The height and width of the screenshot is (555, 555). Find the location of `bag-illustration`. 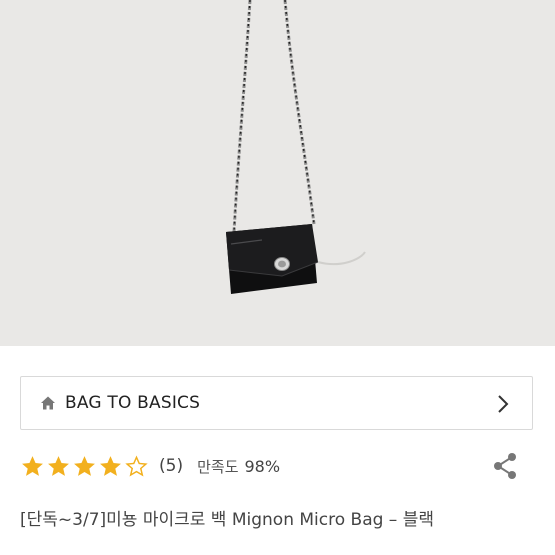

bag-illustration is located at coordinates (296, 147).